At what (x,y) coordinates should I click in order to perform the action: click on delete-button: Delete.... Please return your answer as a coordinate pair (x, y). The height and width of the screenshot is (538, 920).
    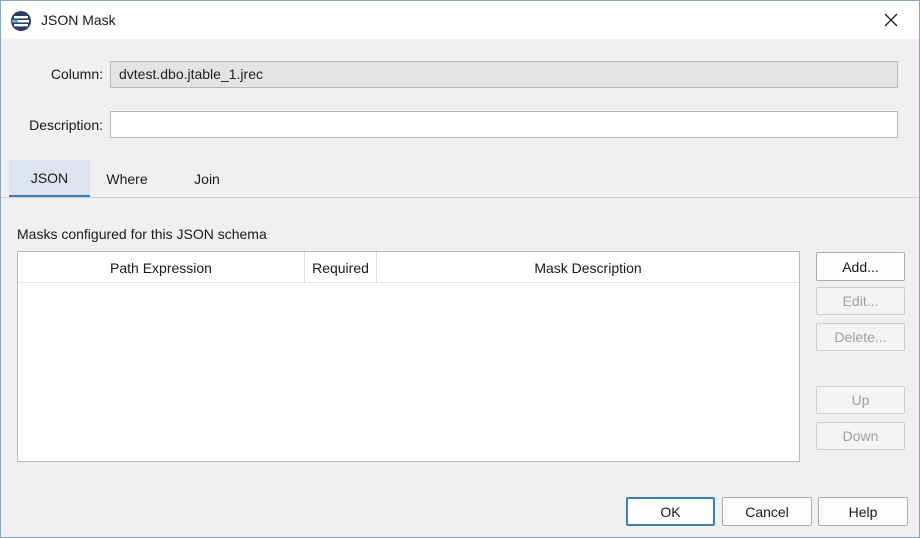
    Looking at the image, I should click on (860, 337).